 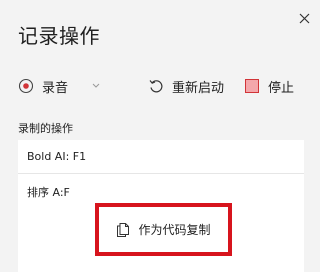 I want to click on record-icon, so click(x=26, y=86).